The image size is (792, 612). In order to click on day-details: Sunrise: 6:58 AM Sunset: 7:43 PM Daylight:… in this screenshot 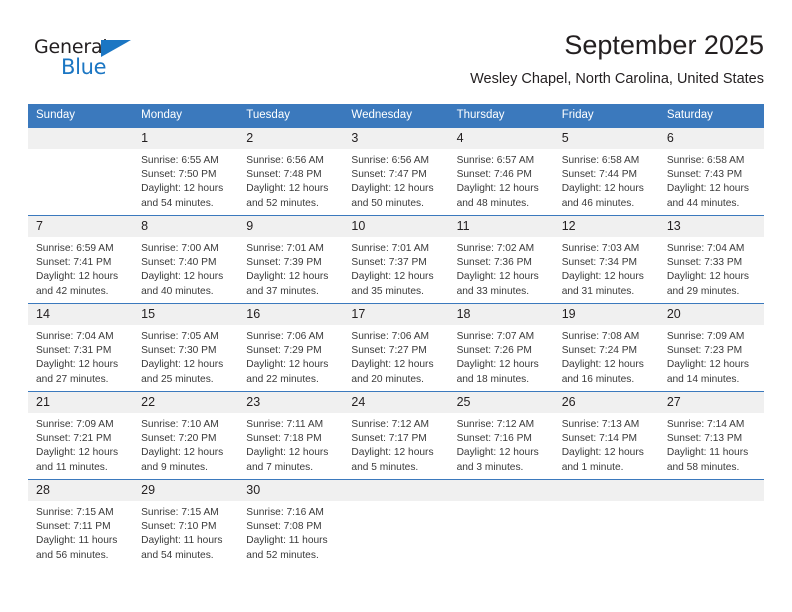, I will do `click(711, 180)`.